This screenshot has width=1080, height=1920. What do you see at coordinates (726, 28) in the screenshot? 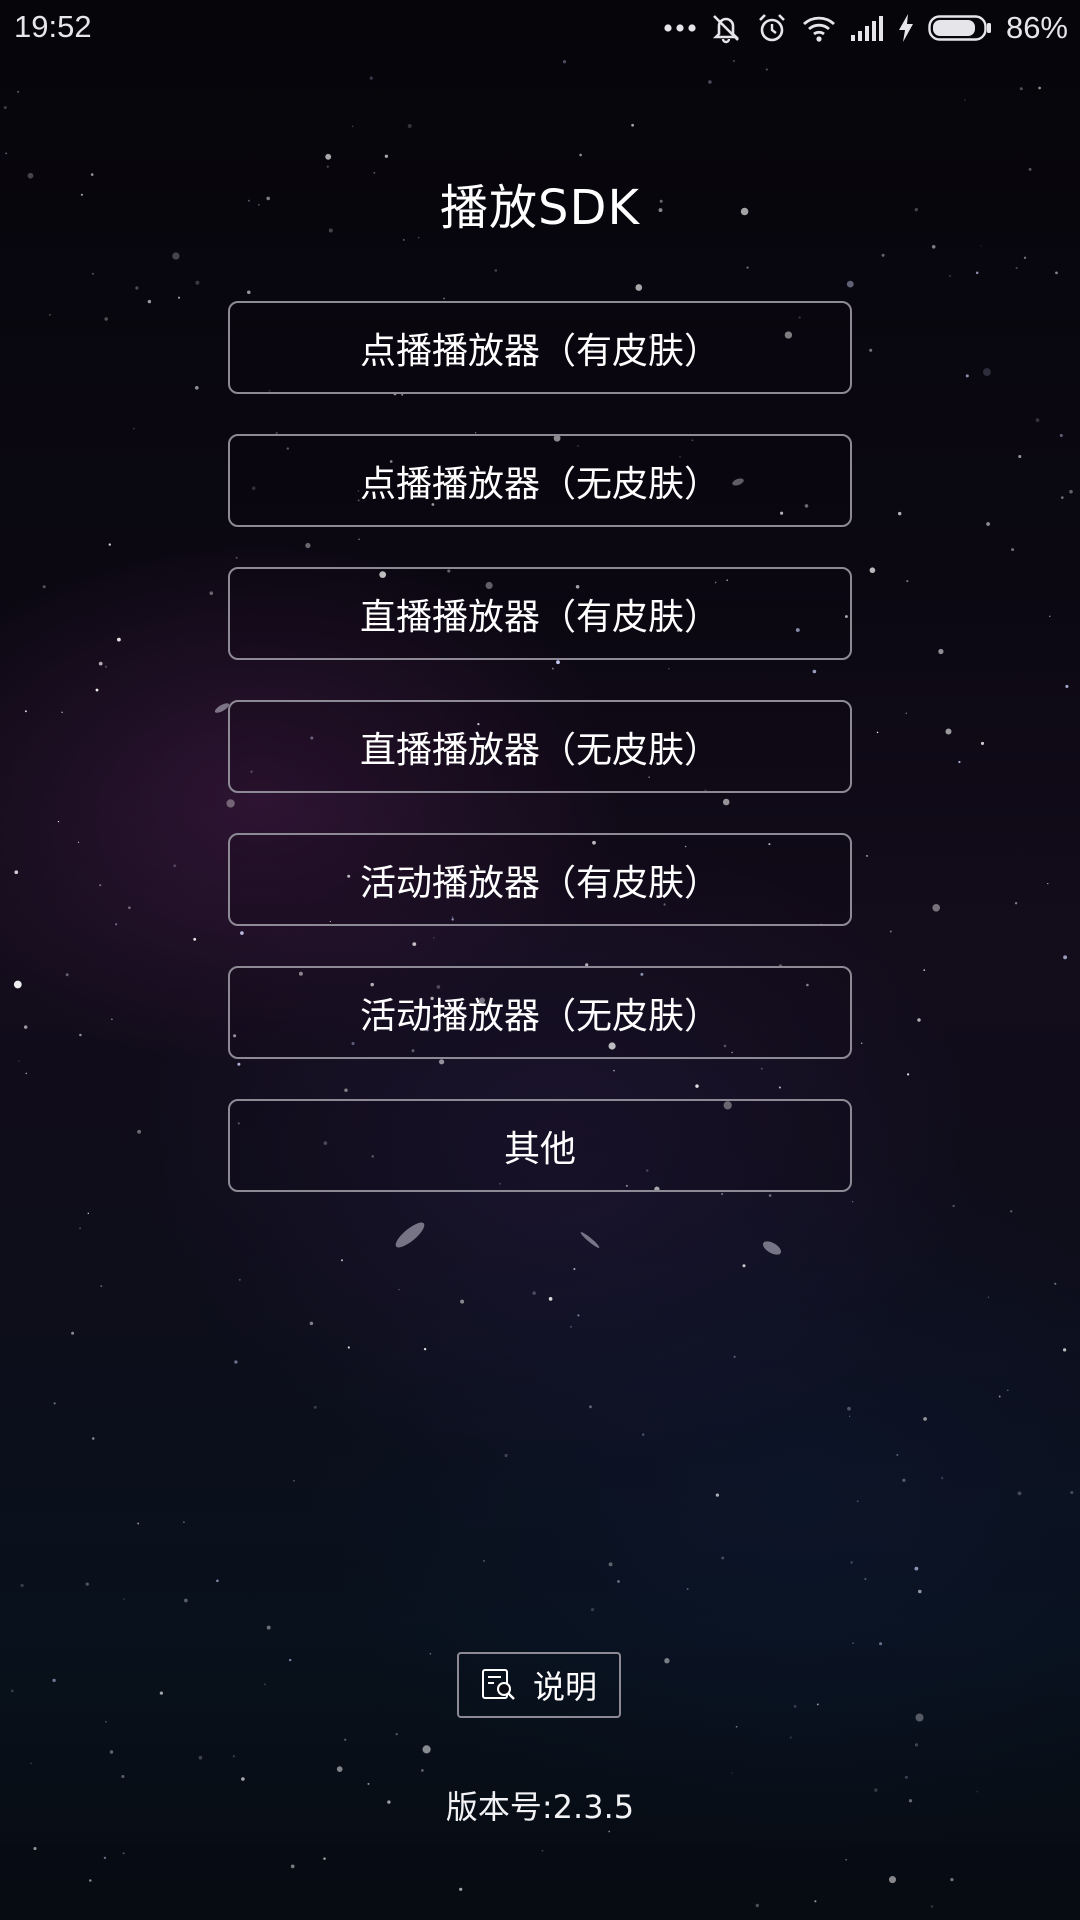
I see `silent-icon` at bounding box center [726, 28].